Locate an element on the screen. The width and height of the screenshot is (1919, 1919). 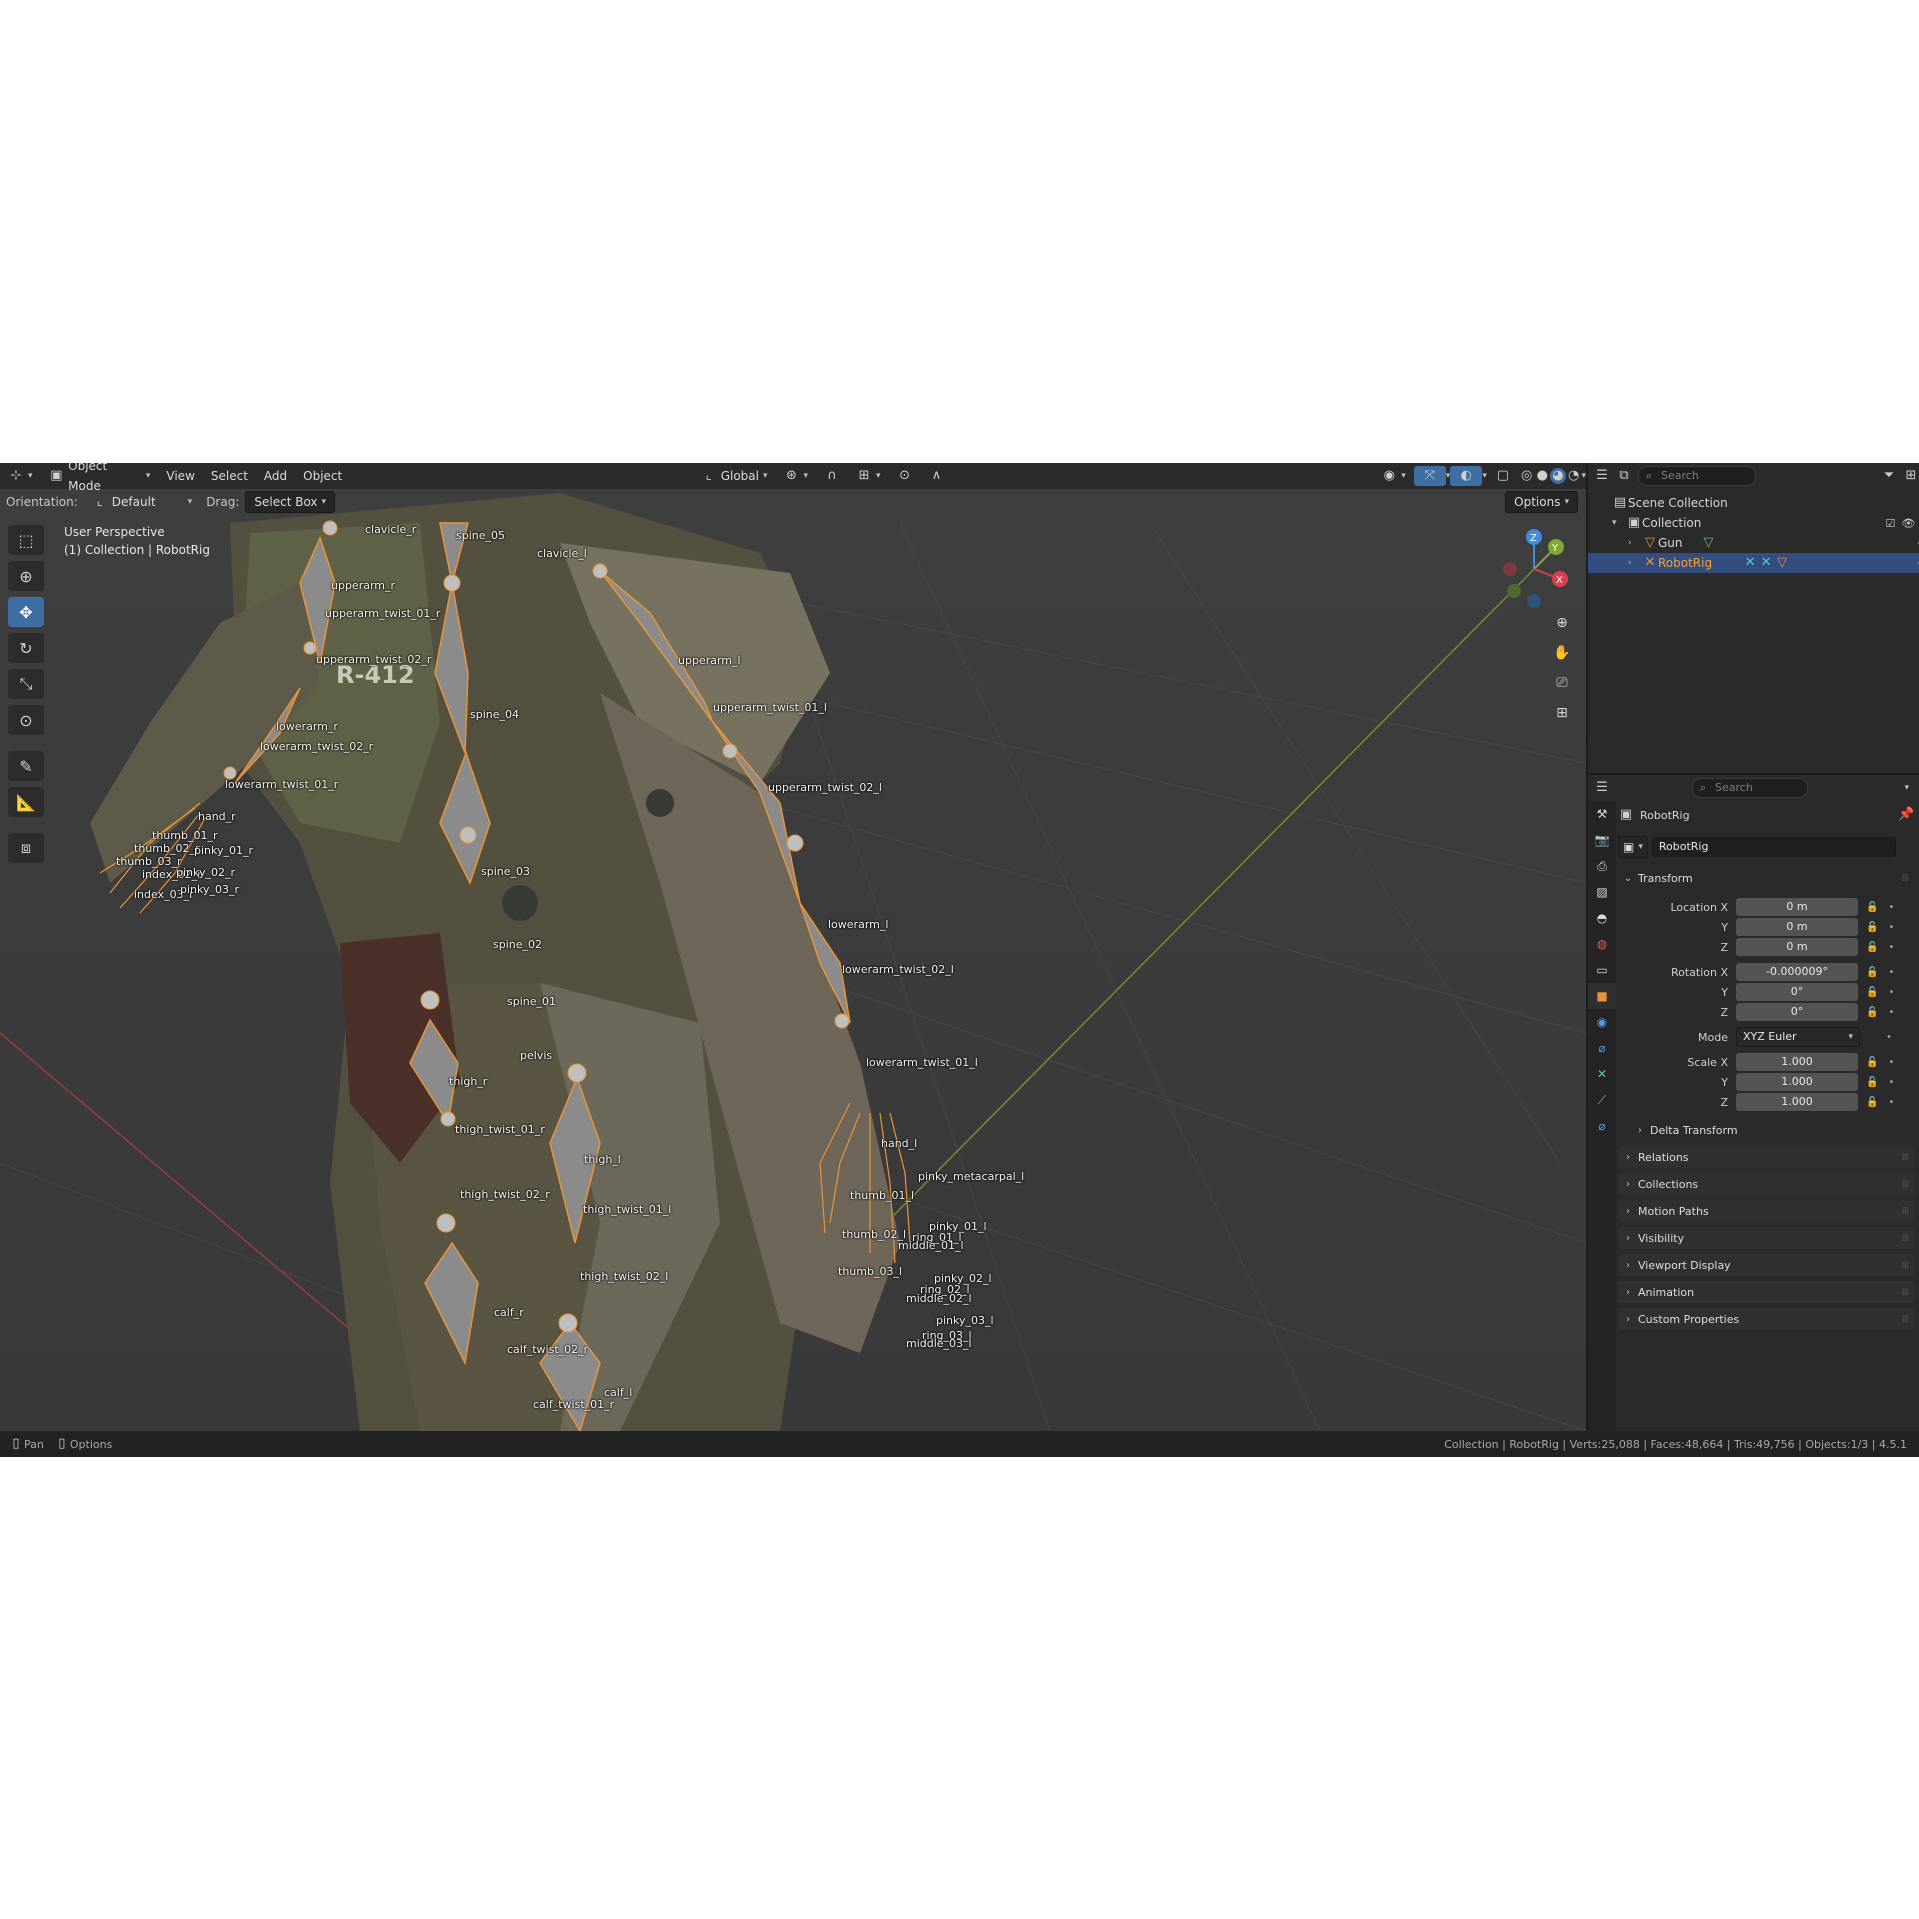
pan-button: ✋ is located at coordinates (1562, 653).